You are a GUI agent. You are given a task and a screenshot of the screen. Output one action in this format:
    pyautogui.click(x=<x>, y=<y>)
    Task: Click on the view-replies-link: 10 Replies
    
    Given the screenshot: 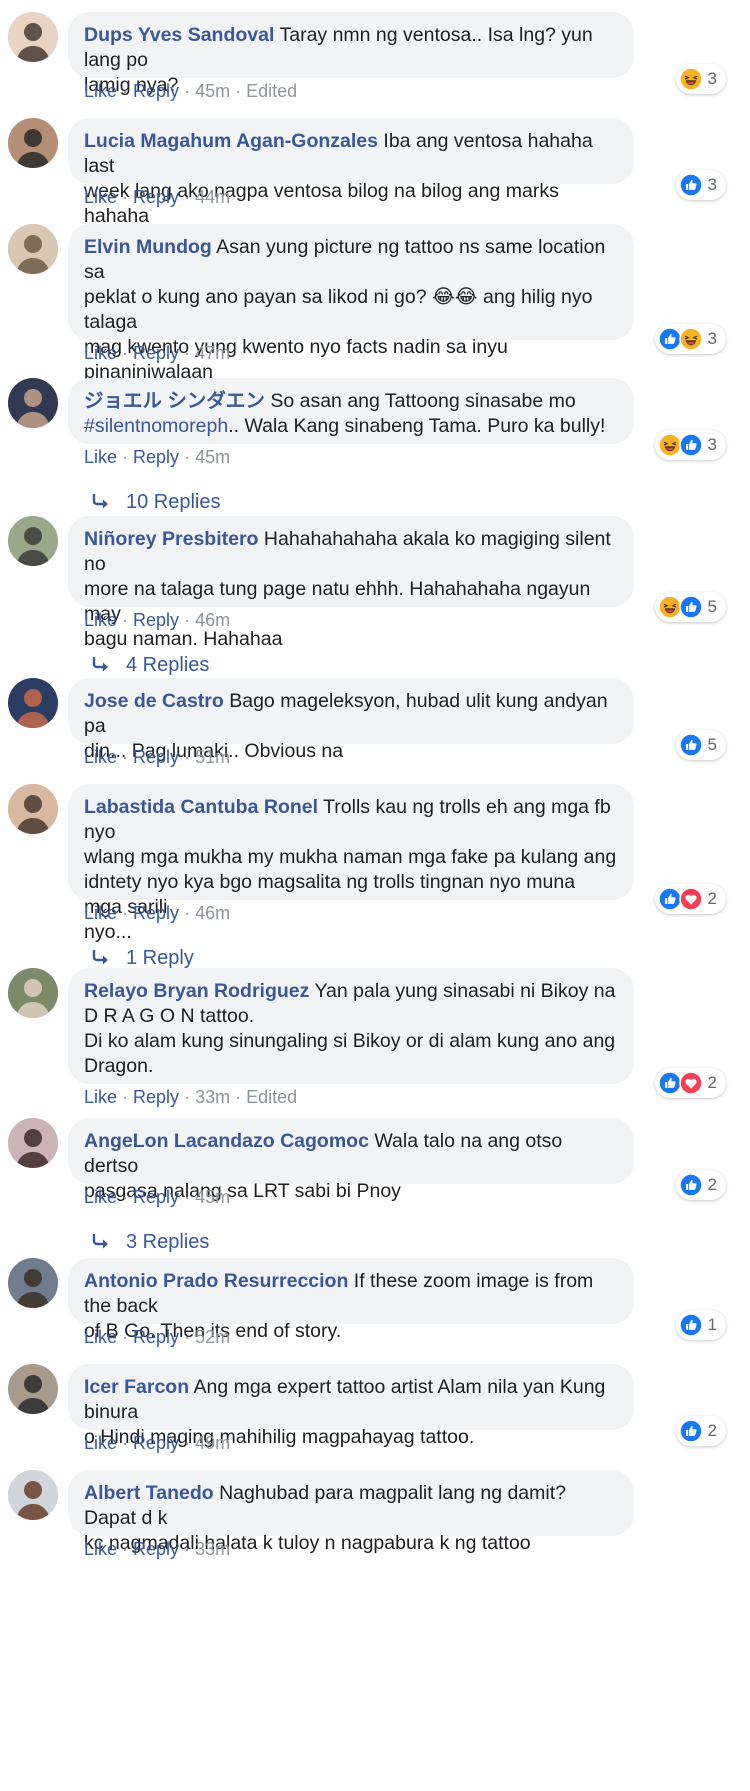 What is the action you would take?
    pyautogui.click(x=156, y=502)
    